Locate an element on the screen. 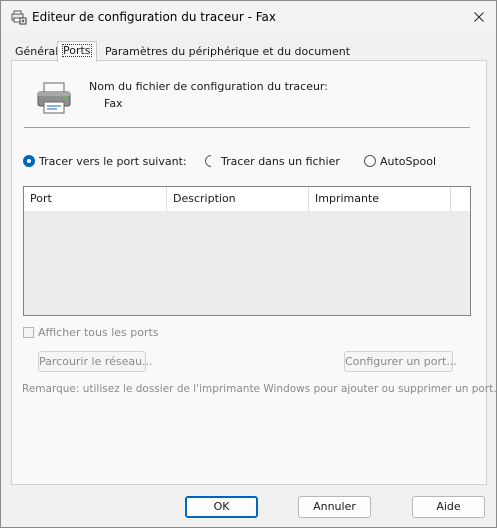  radio-plot-to-file-label: Tracer dans un fichier is located at coordinates (280, 161).